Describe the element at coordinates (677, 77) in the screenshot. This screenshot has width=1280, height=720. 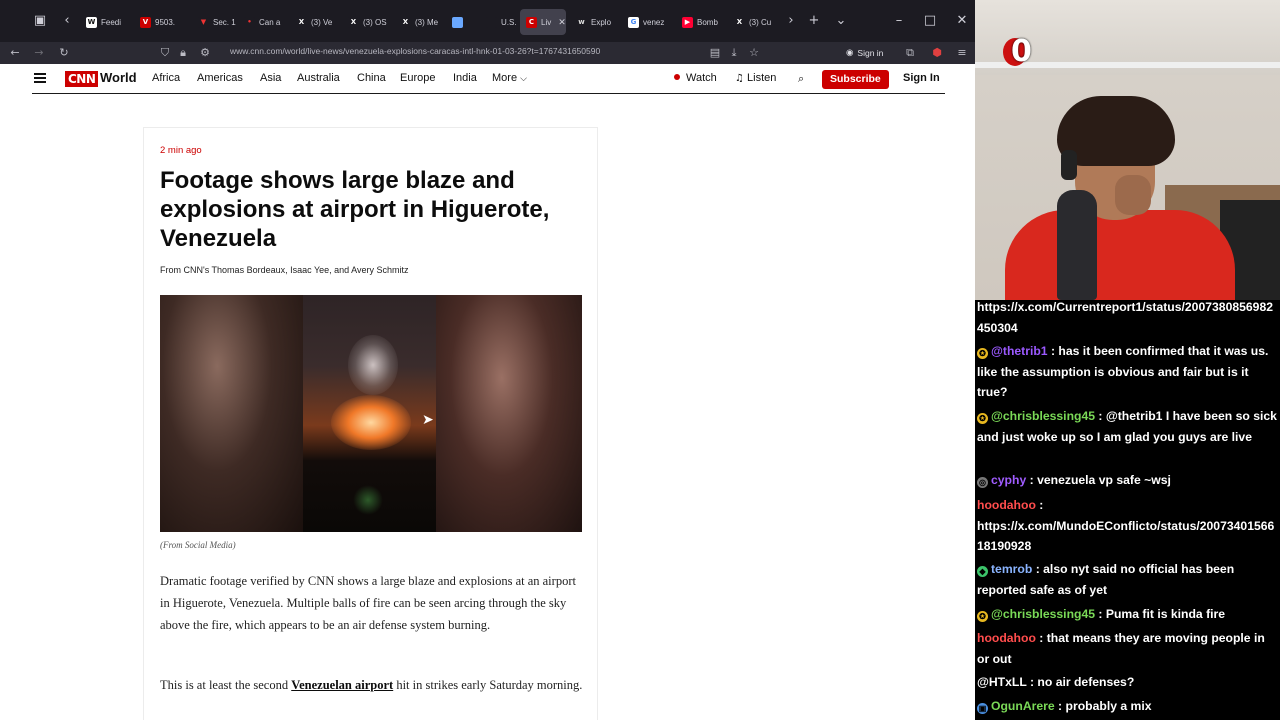
I see `live-dot-icon` at that location.